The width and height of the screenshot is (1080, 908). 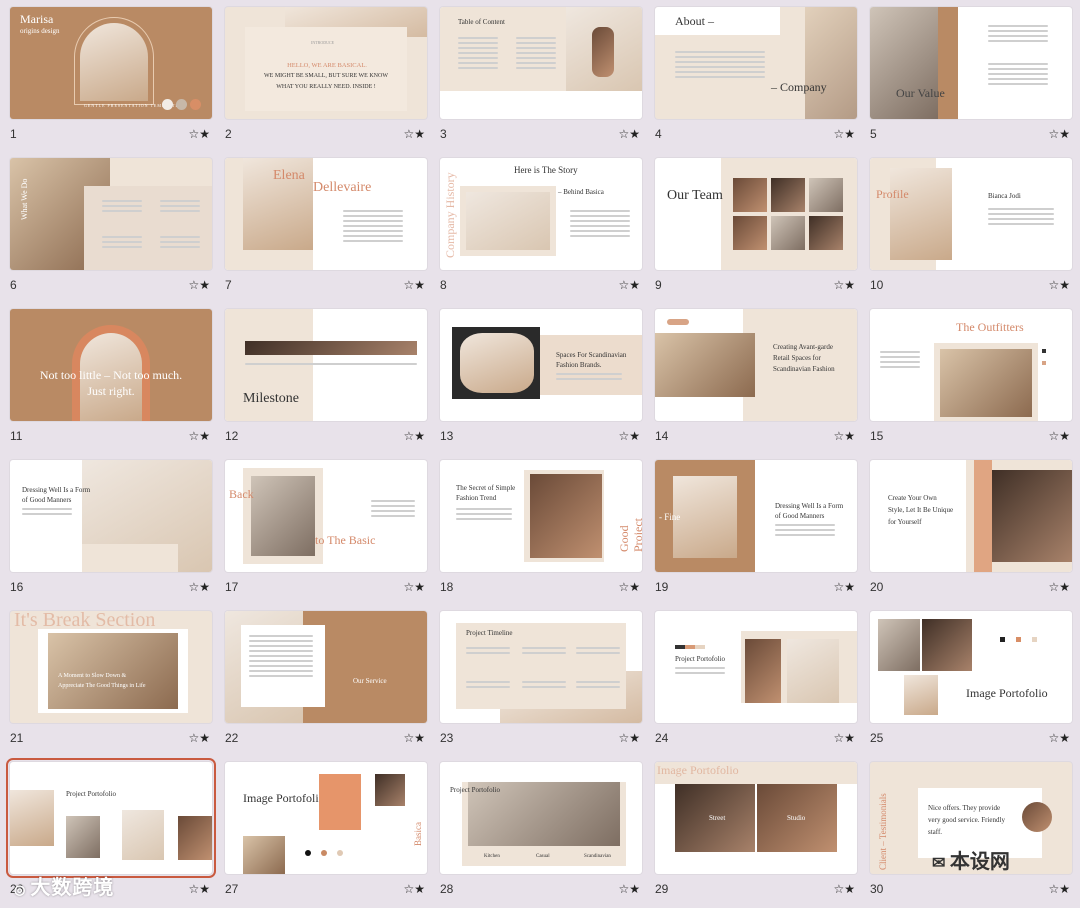 I want to click on slide-number: 18, so click(x=447, y=587).